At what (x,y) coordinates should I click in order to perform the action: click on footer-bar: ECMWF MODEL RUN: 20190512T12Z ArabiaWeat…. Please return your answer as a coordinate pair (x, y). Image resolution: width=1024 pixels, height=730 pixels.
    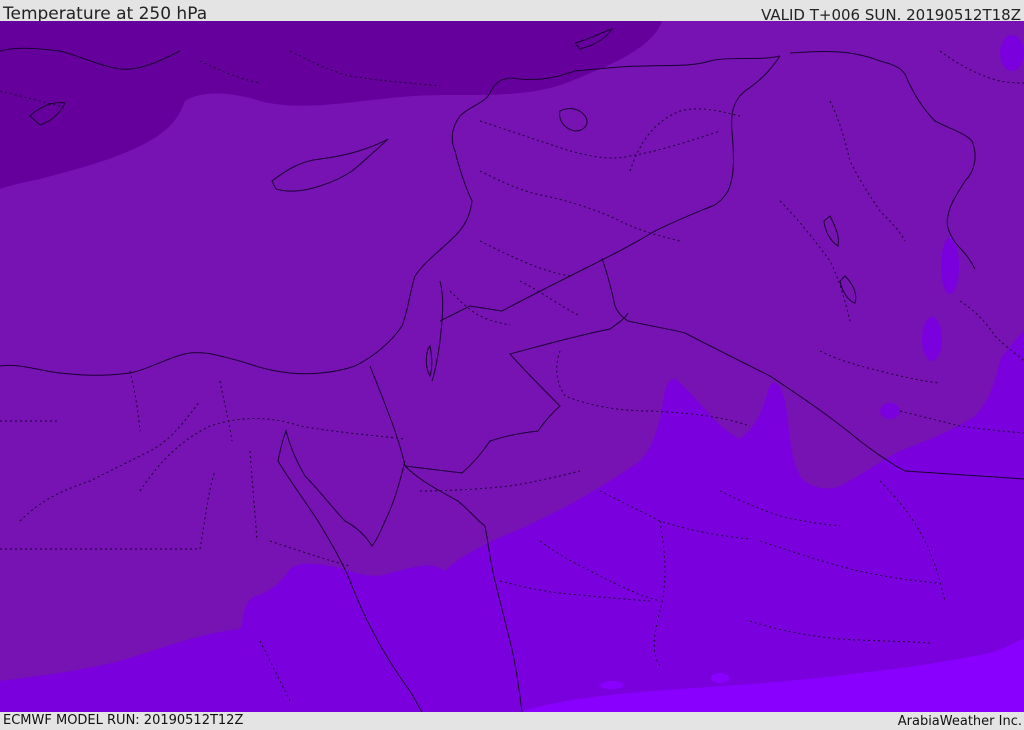
    Looking at the image, I should click on (512, 720).